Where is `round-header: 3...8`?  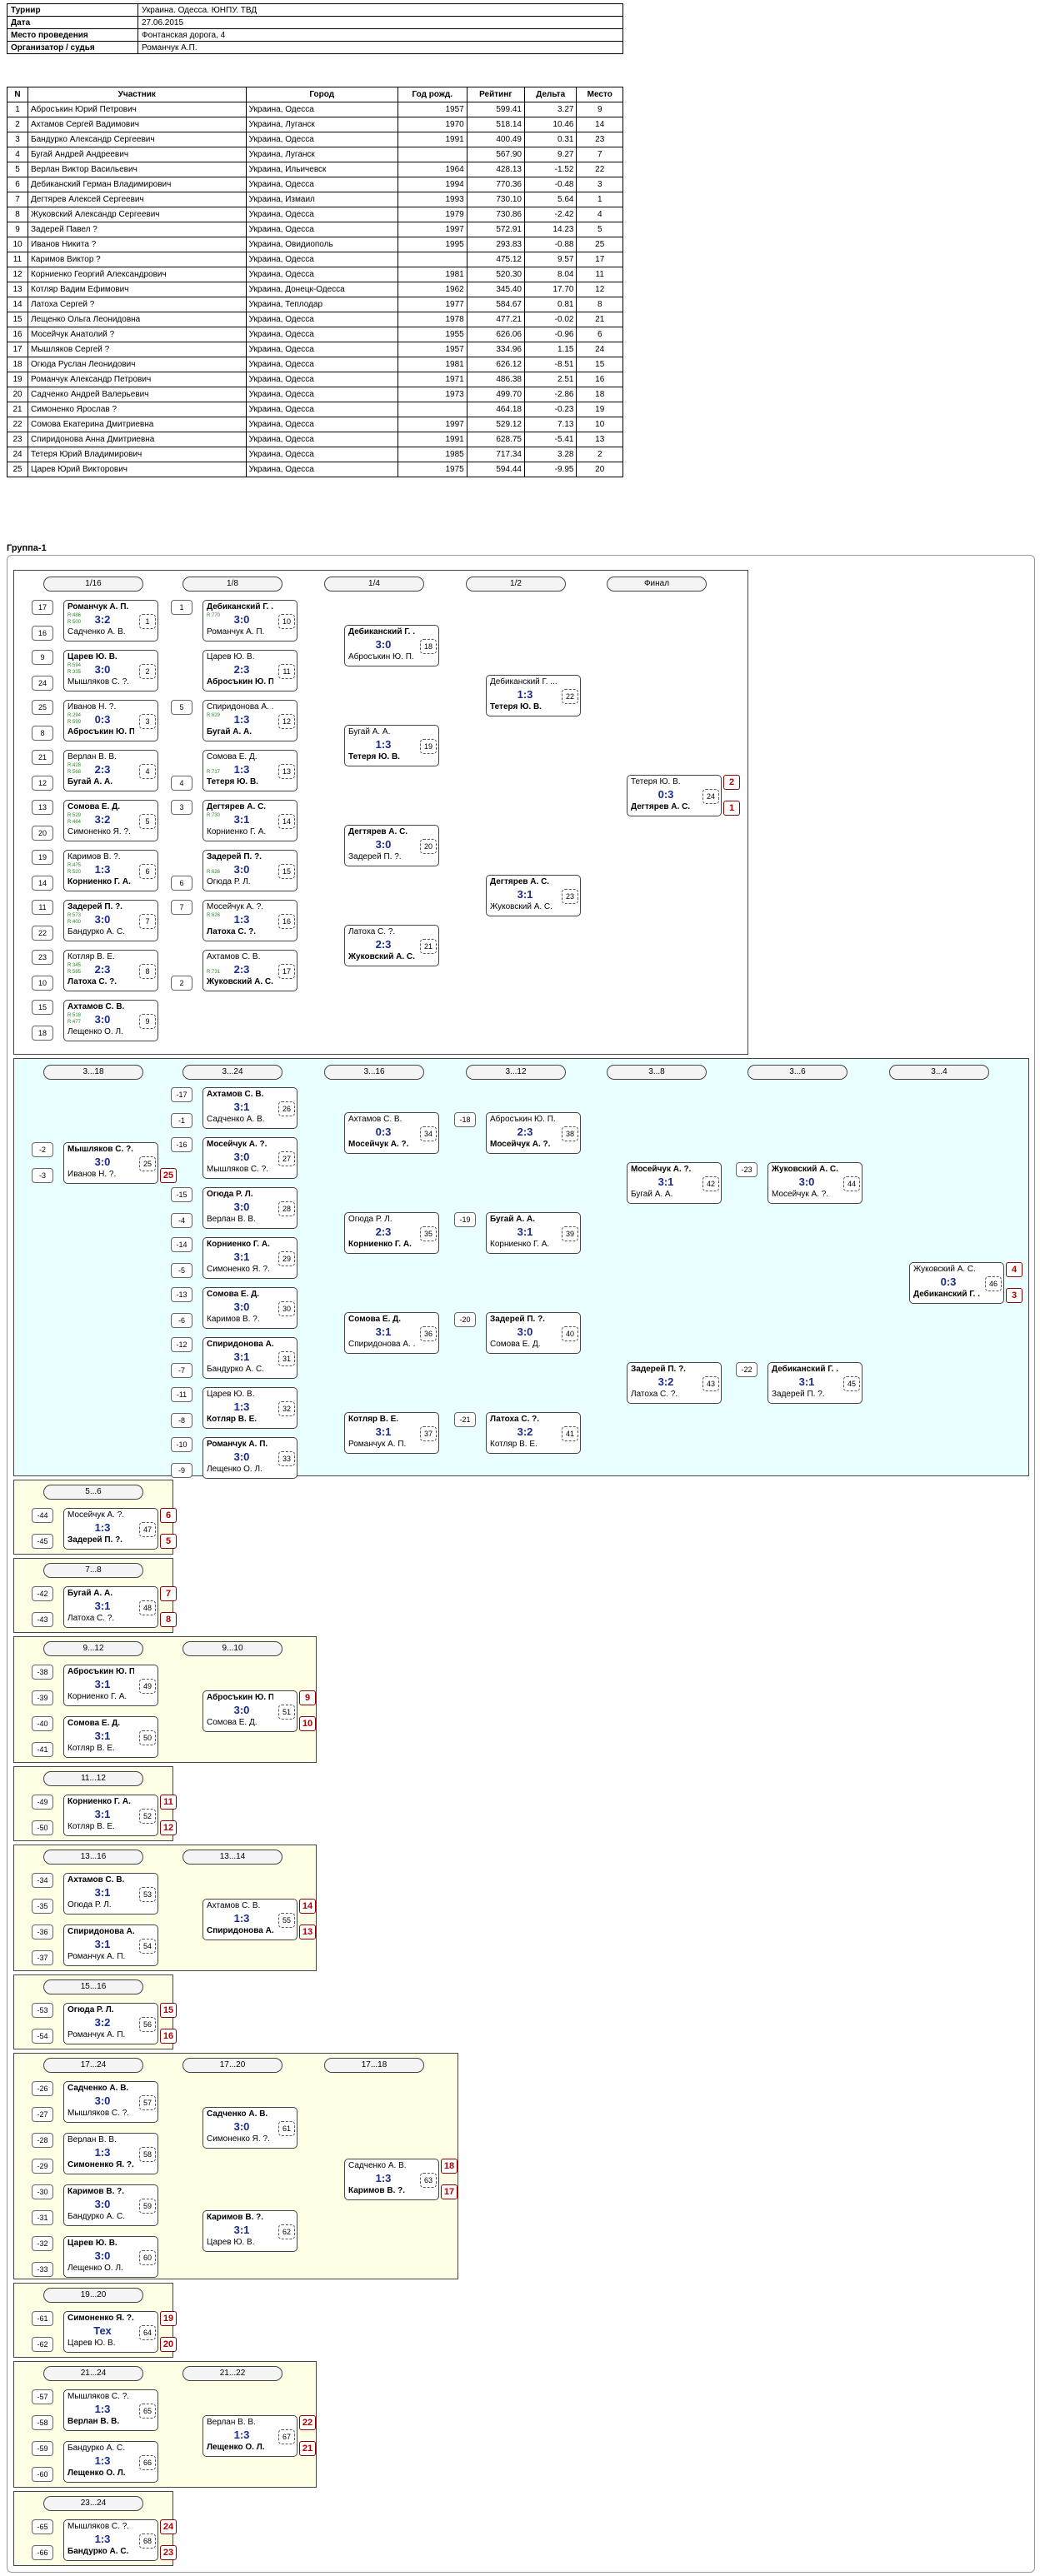 round-header: 3...8 is located at coordinates (657, 1072).